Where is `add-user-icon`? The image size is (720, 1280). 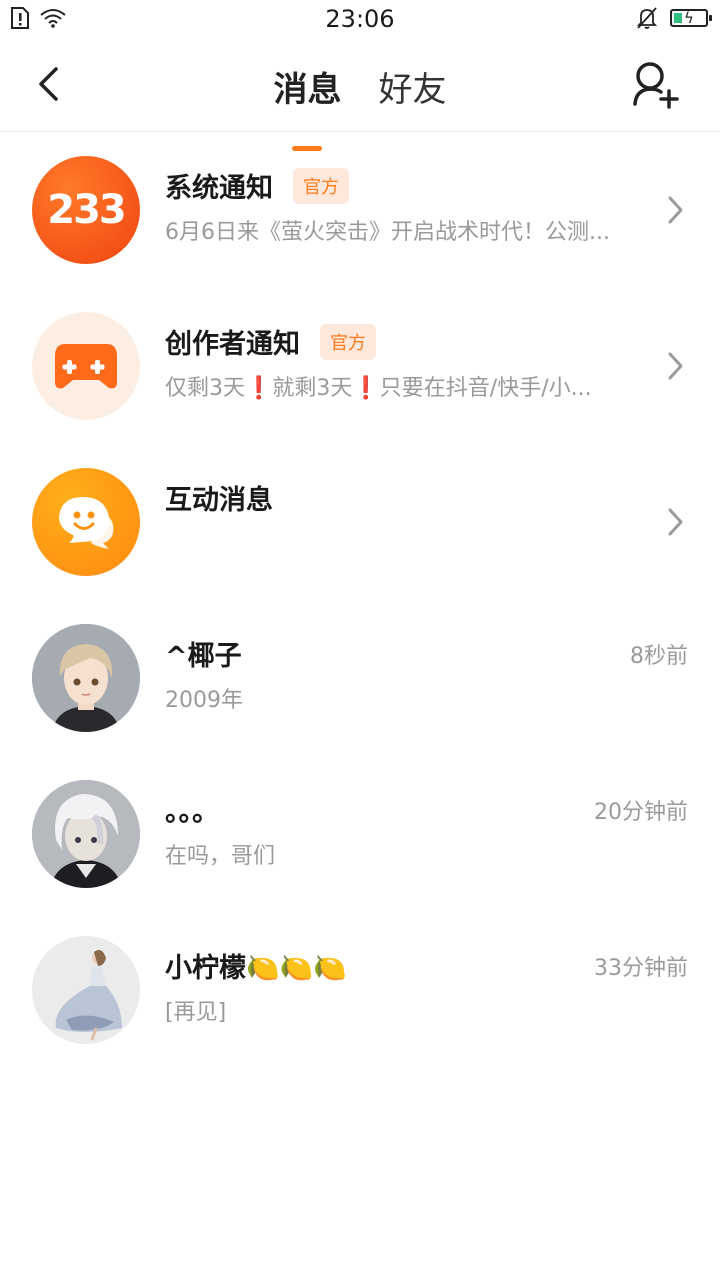 add-user-icon is located at coordinates (656, 85).